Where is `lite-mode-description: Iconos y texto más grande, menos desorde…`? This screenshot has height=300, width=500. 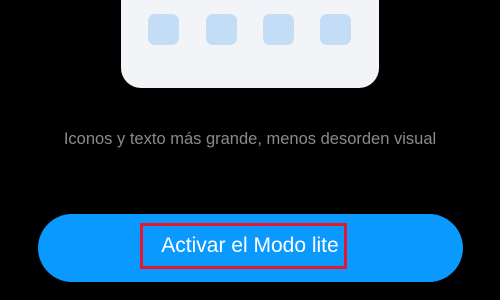
lite-mode-description: Iconos y texto más grande, menos desorde… is located at coordinates (250, 139).